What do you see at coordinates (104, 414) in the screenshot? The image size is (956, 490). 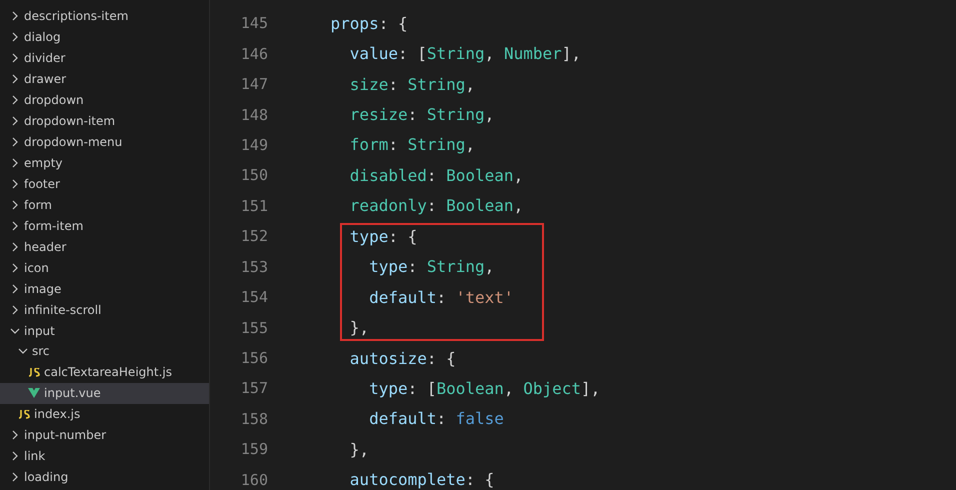 I see `explorer-item: index.js` at bounding box center [104, 414].